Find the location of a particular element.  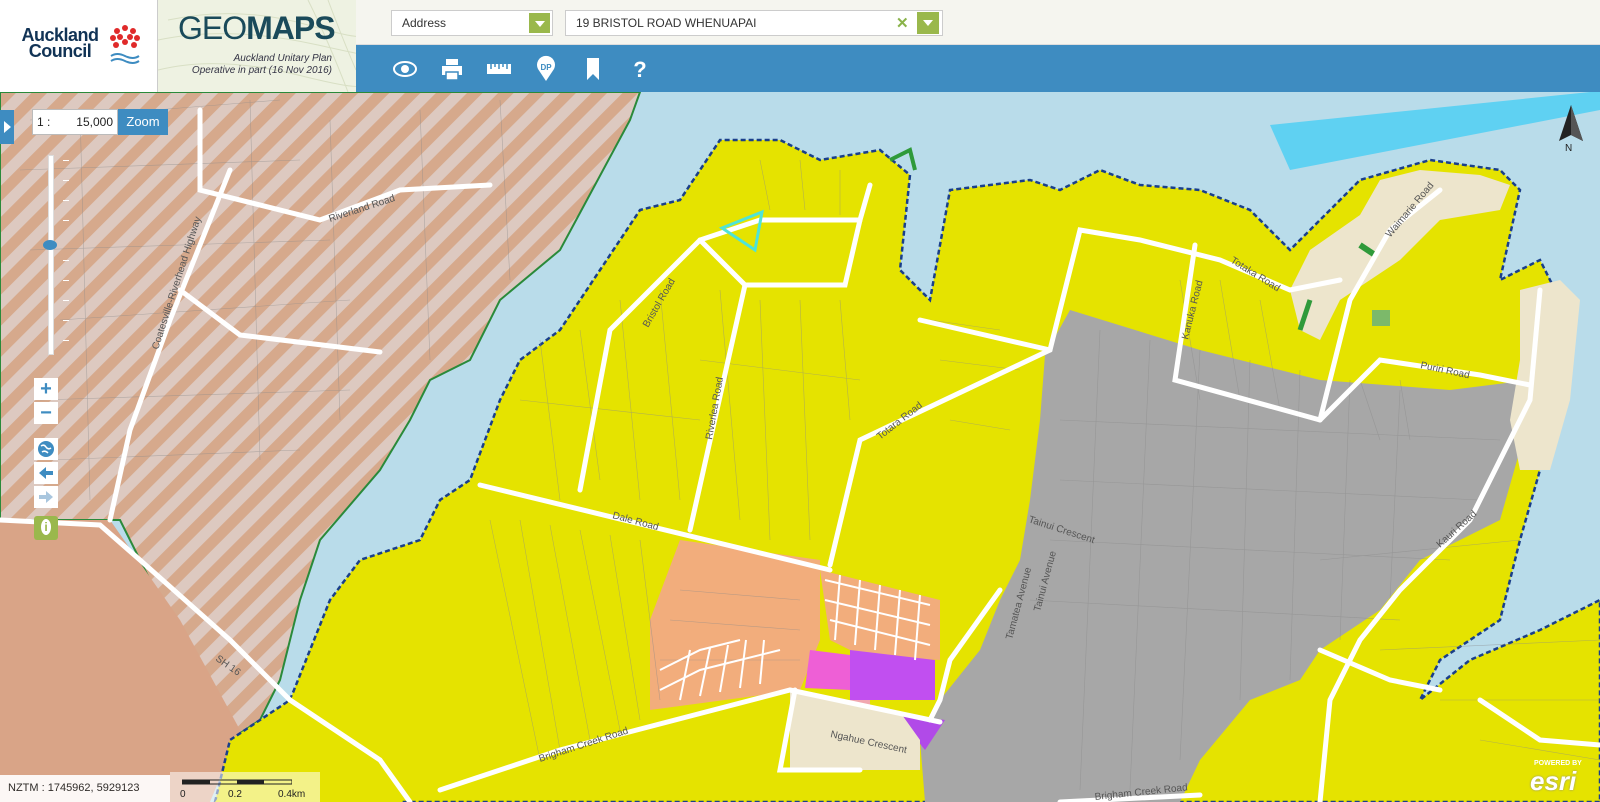

council-logo: Auckland Council is located at coordinates (79, 46).